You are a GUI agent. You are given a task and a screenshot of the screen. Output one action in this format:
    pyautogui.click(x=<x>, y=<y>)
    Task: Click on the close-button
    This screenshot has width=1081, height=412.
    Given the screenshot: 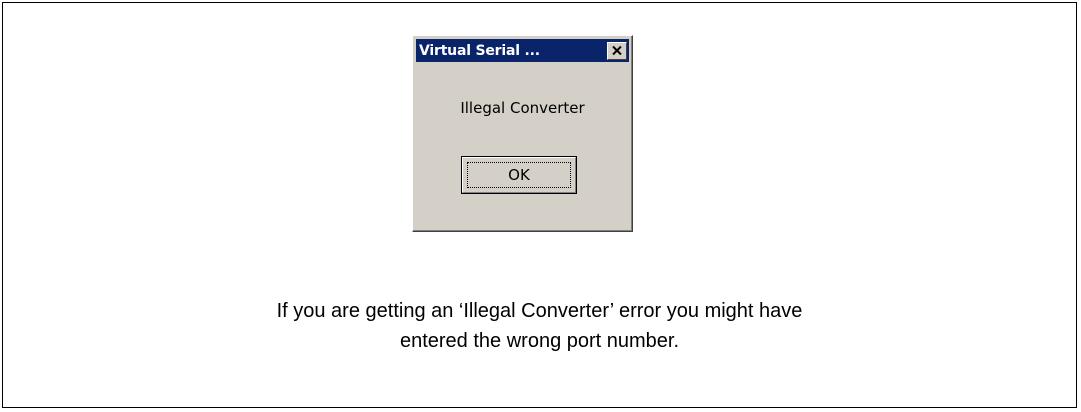 What is the action you would take?
    pyautogui.click(x=617, y=50)
    